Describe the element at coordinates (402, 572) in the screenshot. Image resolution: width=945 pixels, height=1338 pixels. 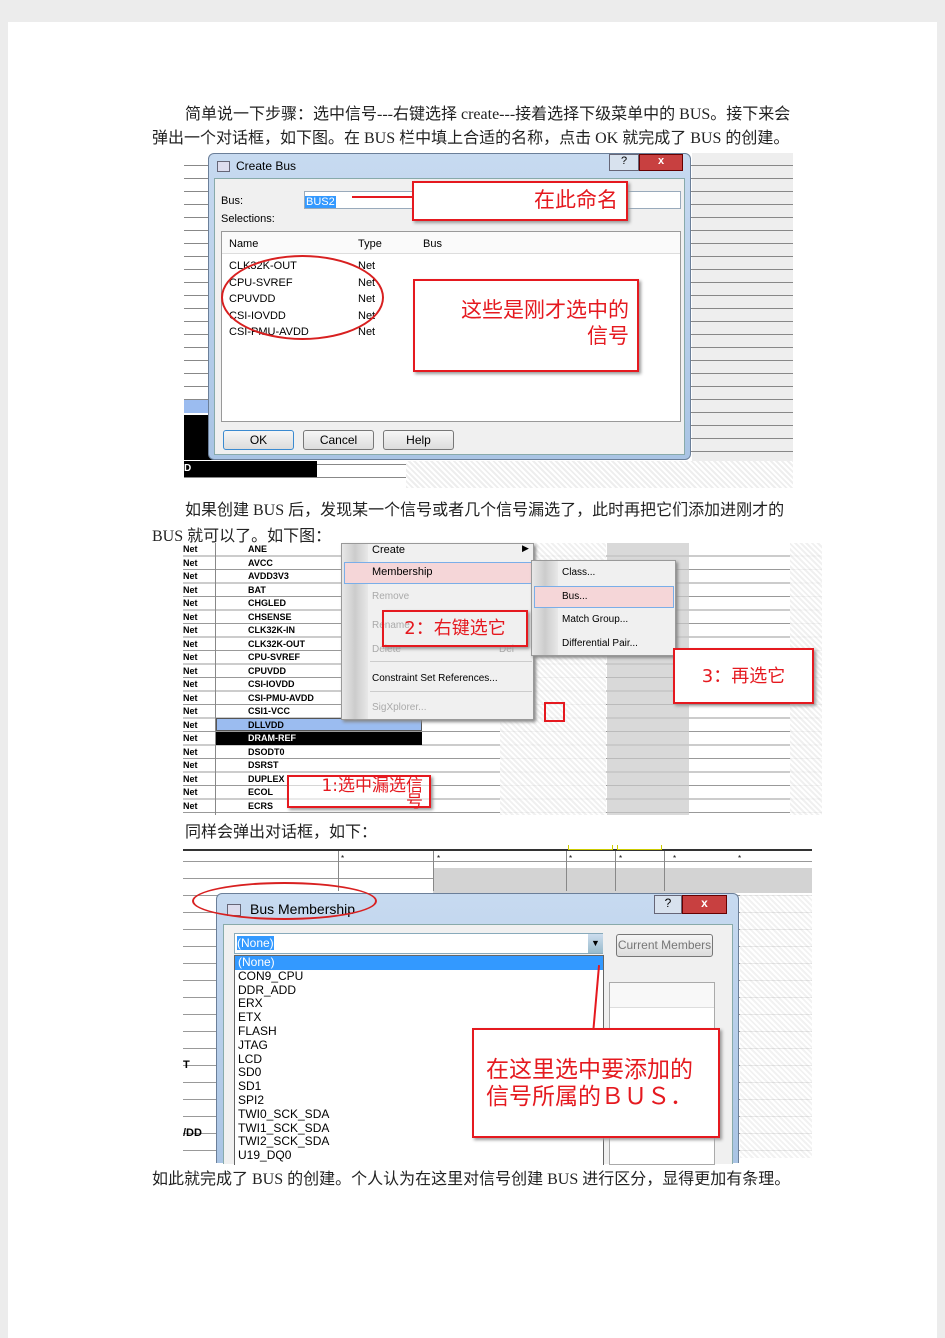
I see `menu-item-membership-label: Membership` at that location.